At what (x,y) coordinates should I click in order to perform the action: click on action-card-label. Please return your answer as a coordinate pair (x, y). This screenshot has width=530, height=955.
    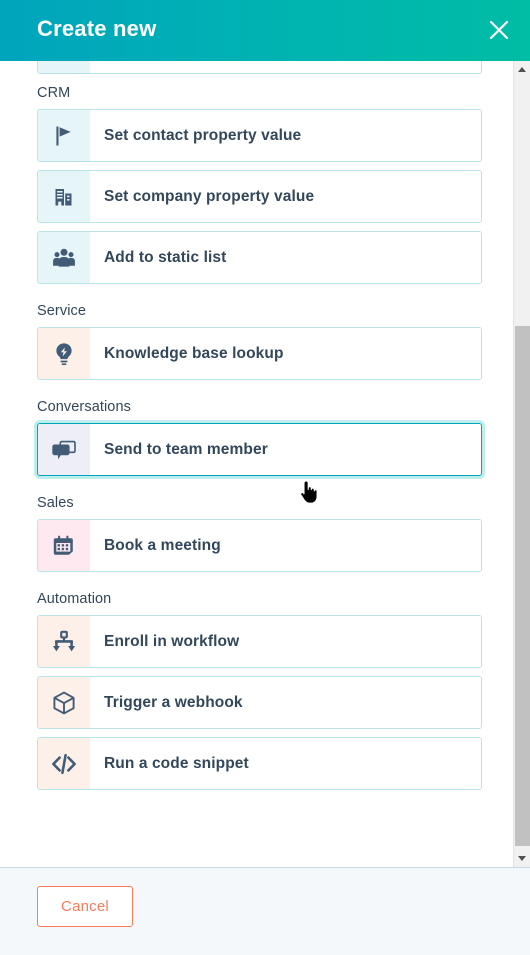
    Looking at the image, I should click on (285, 67).